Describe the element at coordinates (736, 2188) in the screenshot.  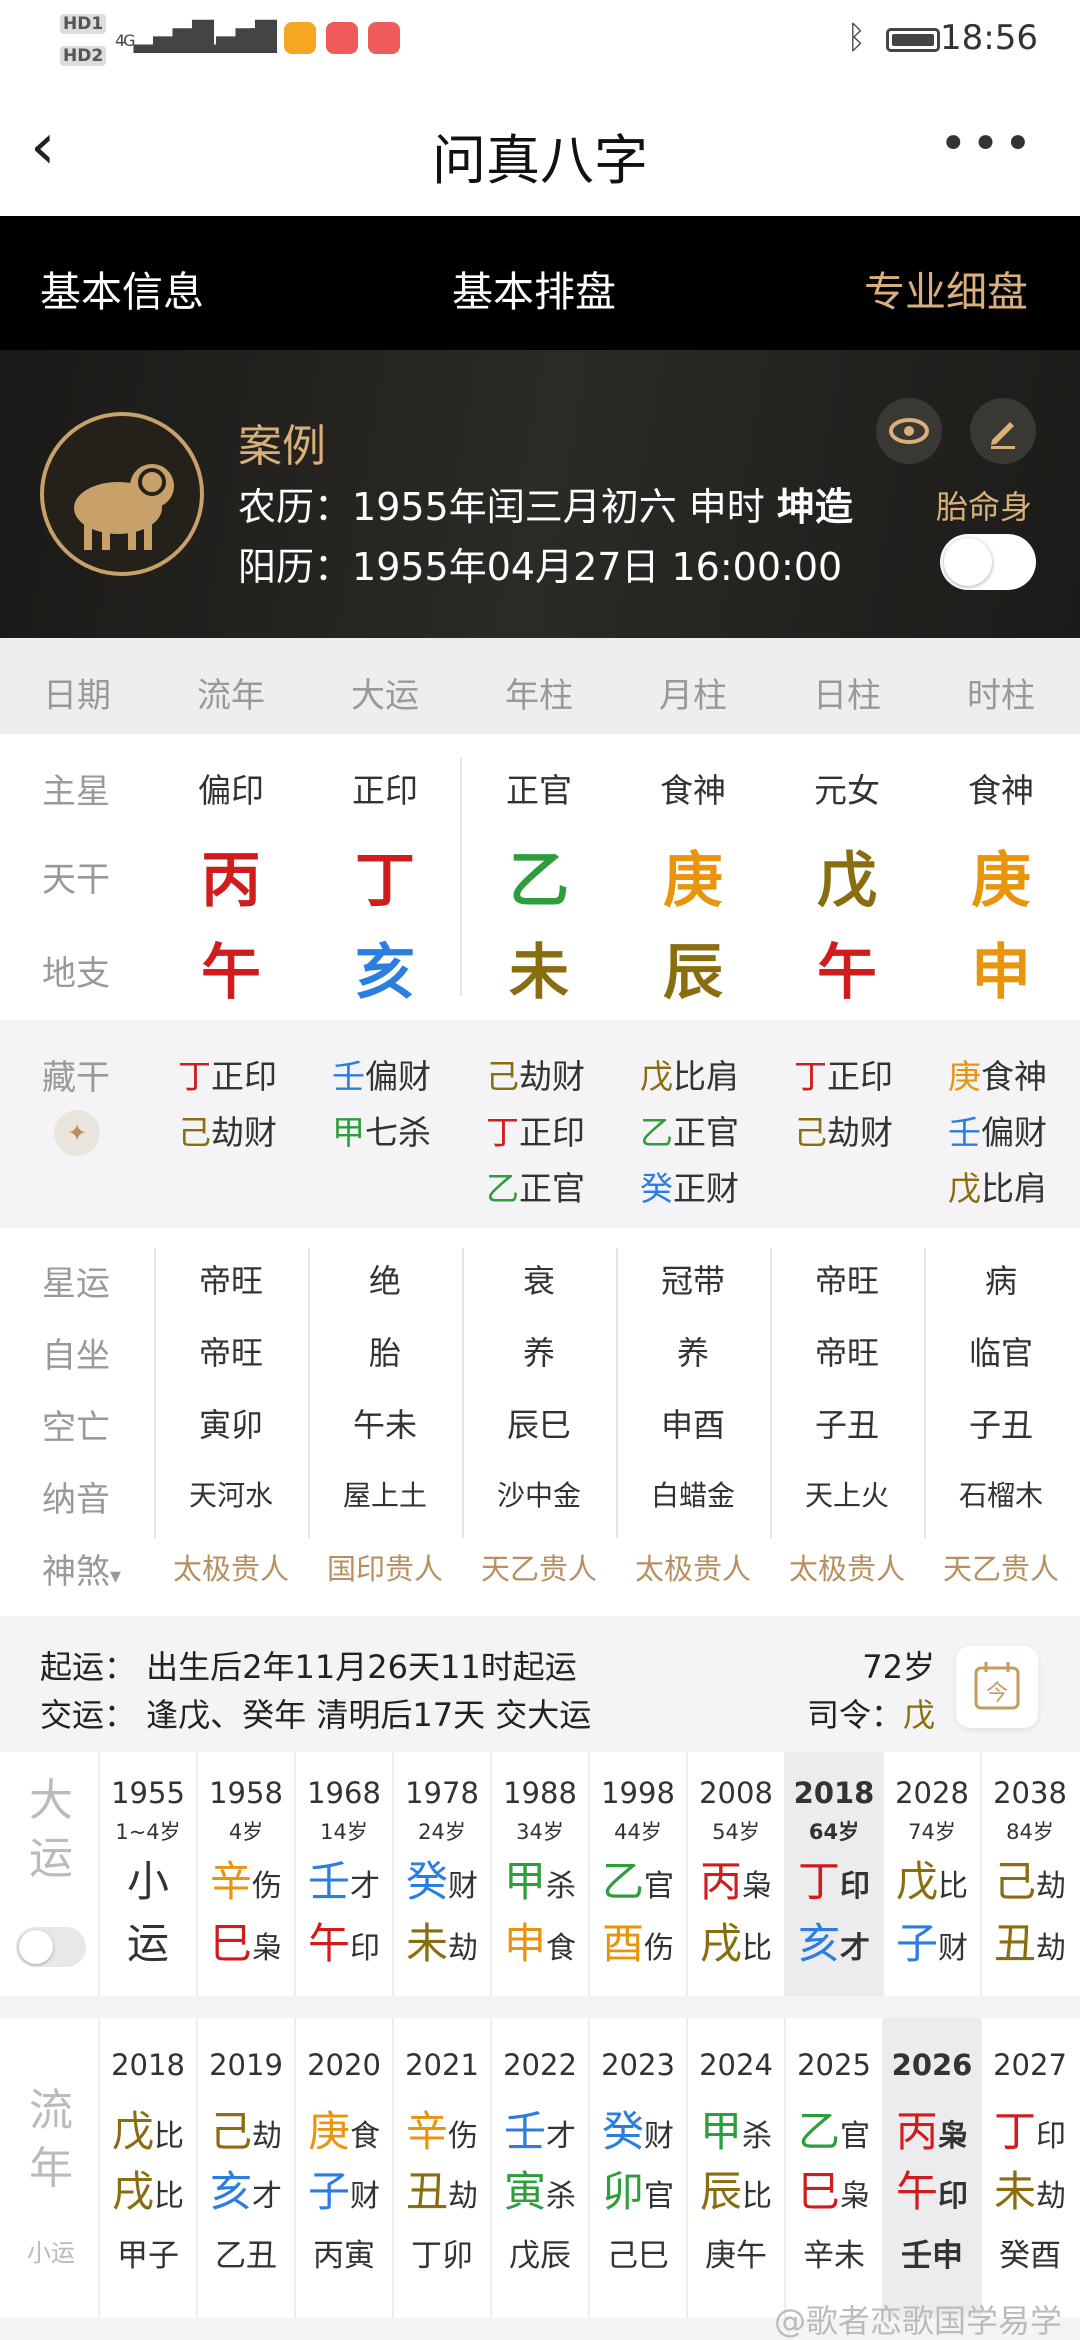
I see `liunian-zhi: 辰比` at that location.